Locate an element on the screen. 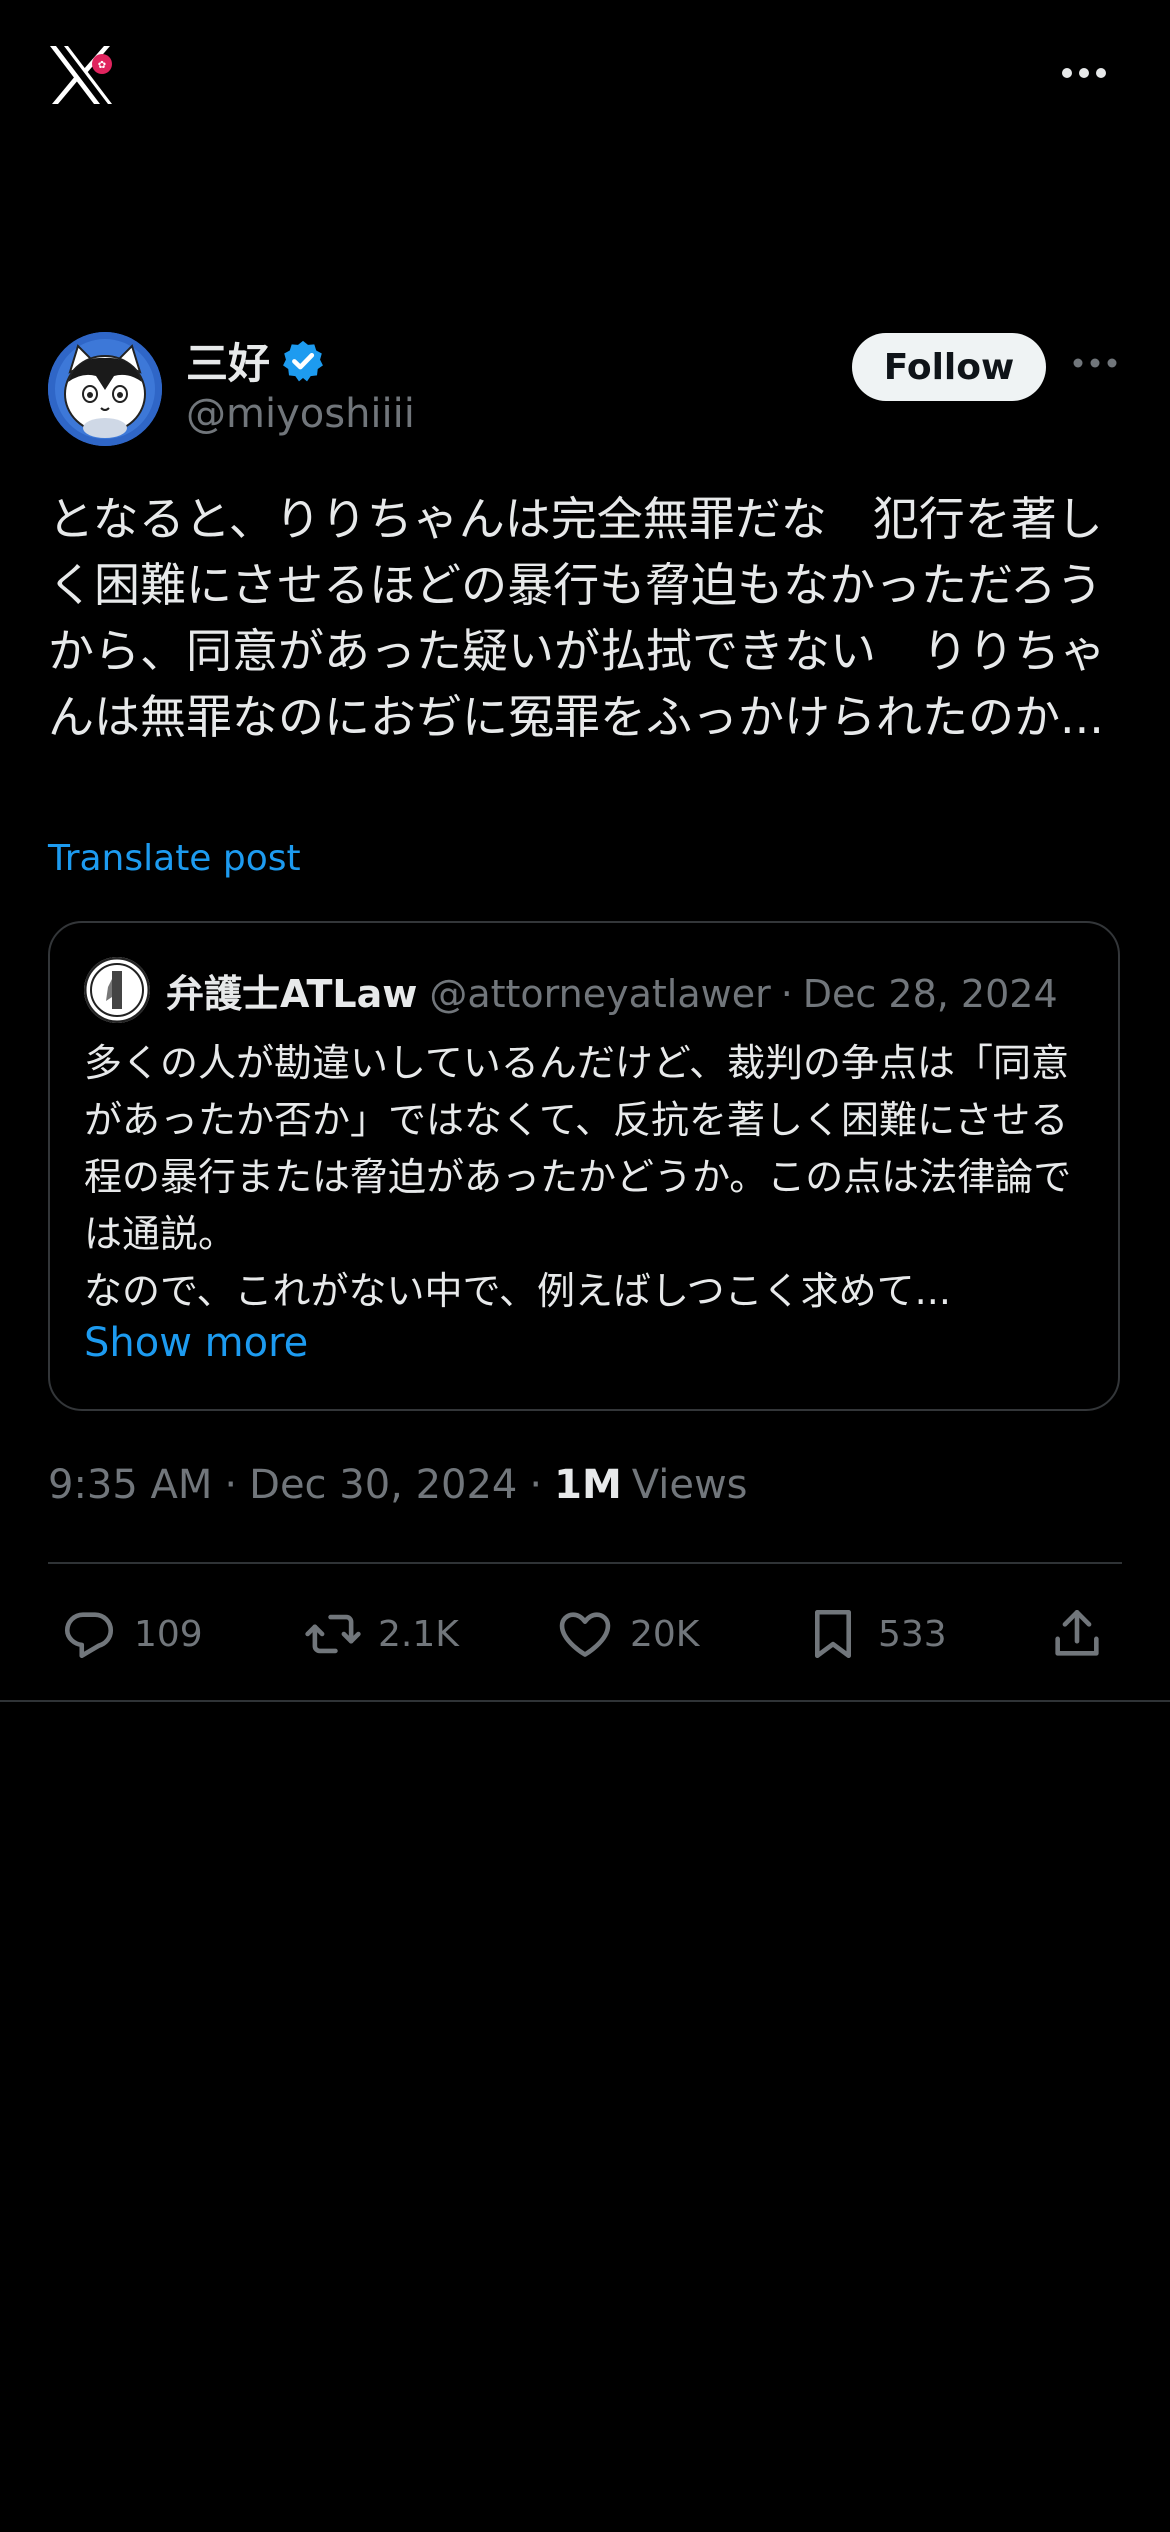 The width and height of the screenshot is (1170, 2532). author-name: 三好 is located at coordinates (256, 360).